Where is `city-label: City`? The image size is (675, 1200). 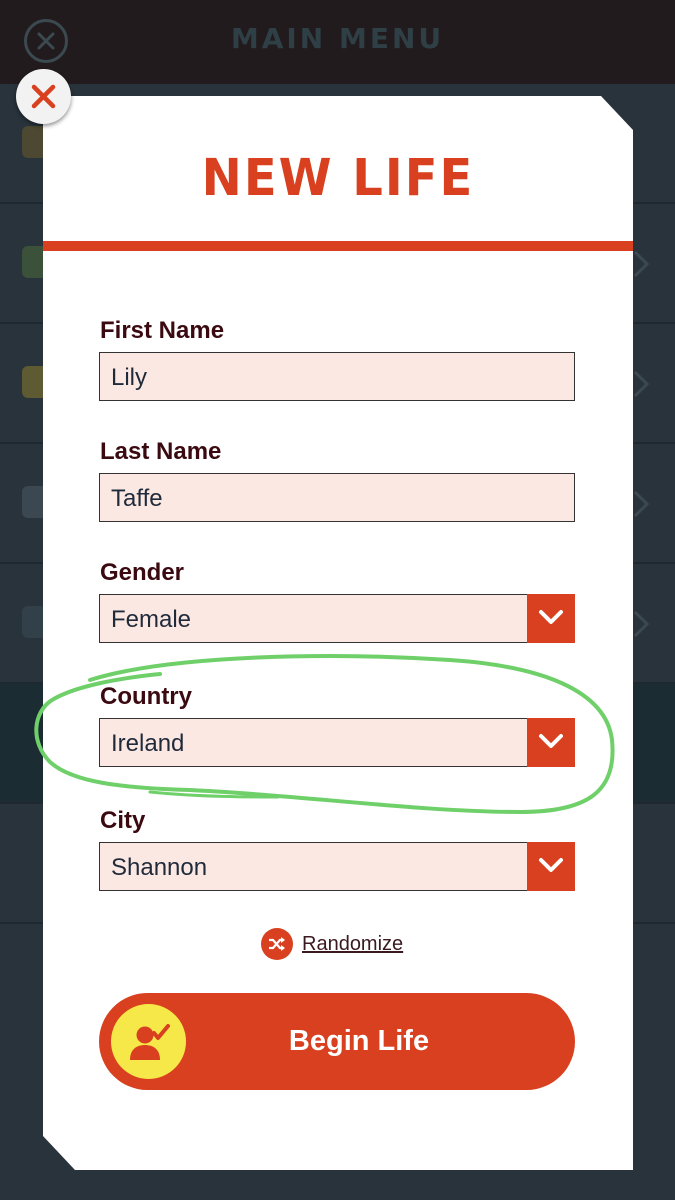 city-label: City is located at coordinates (123, 820).